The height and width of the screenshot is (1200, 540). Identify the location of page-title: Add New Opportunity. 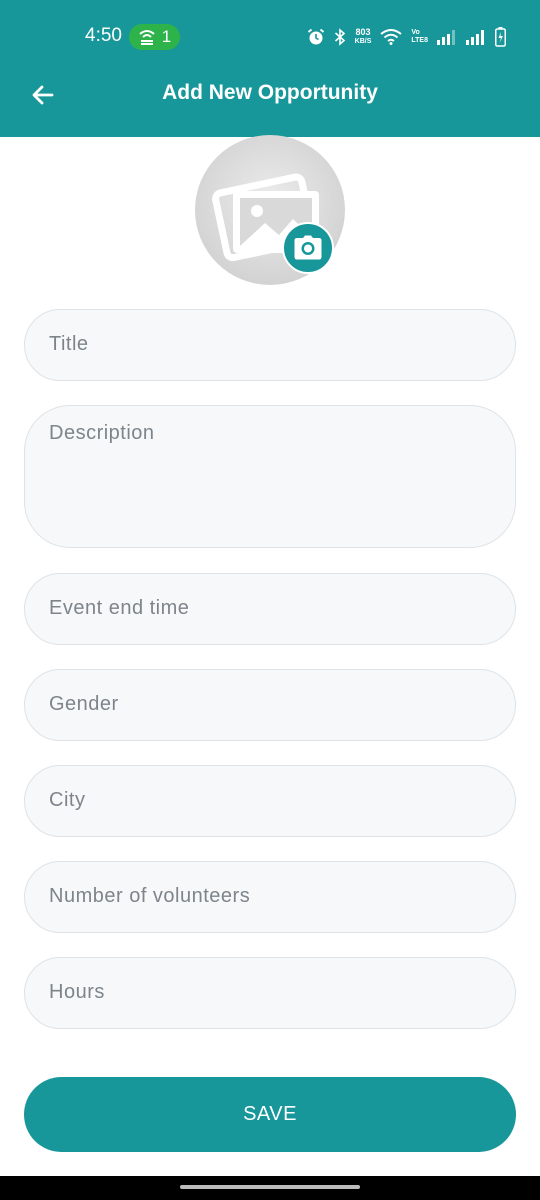
(270, 92).